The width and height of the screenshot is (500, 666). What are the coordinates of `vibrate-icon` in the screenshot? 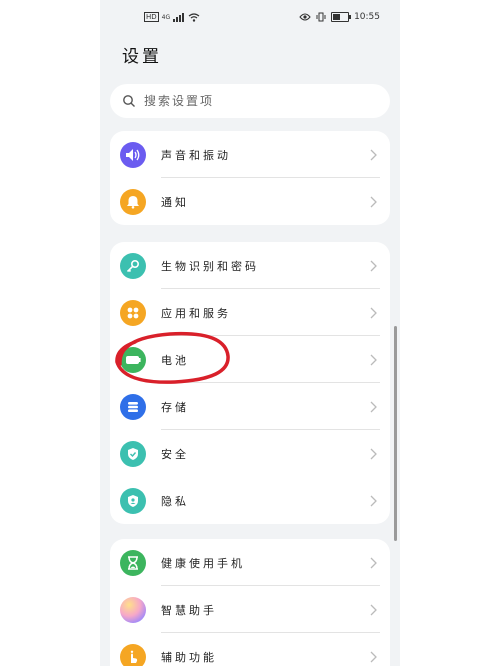 It's located at (321, 17).